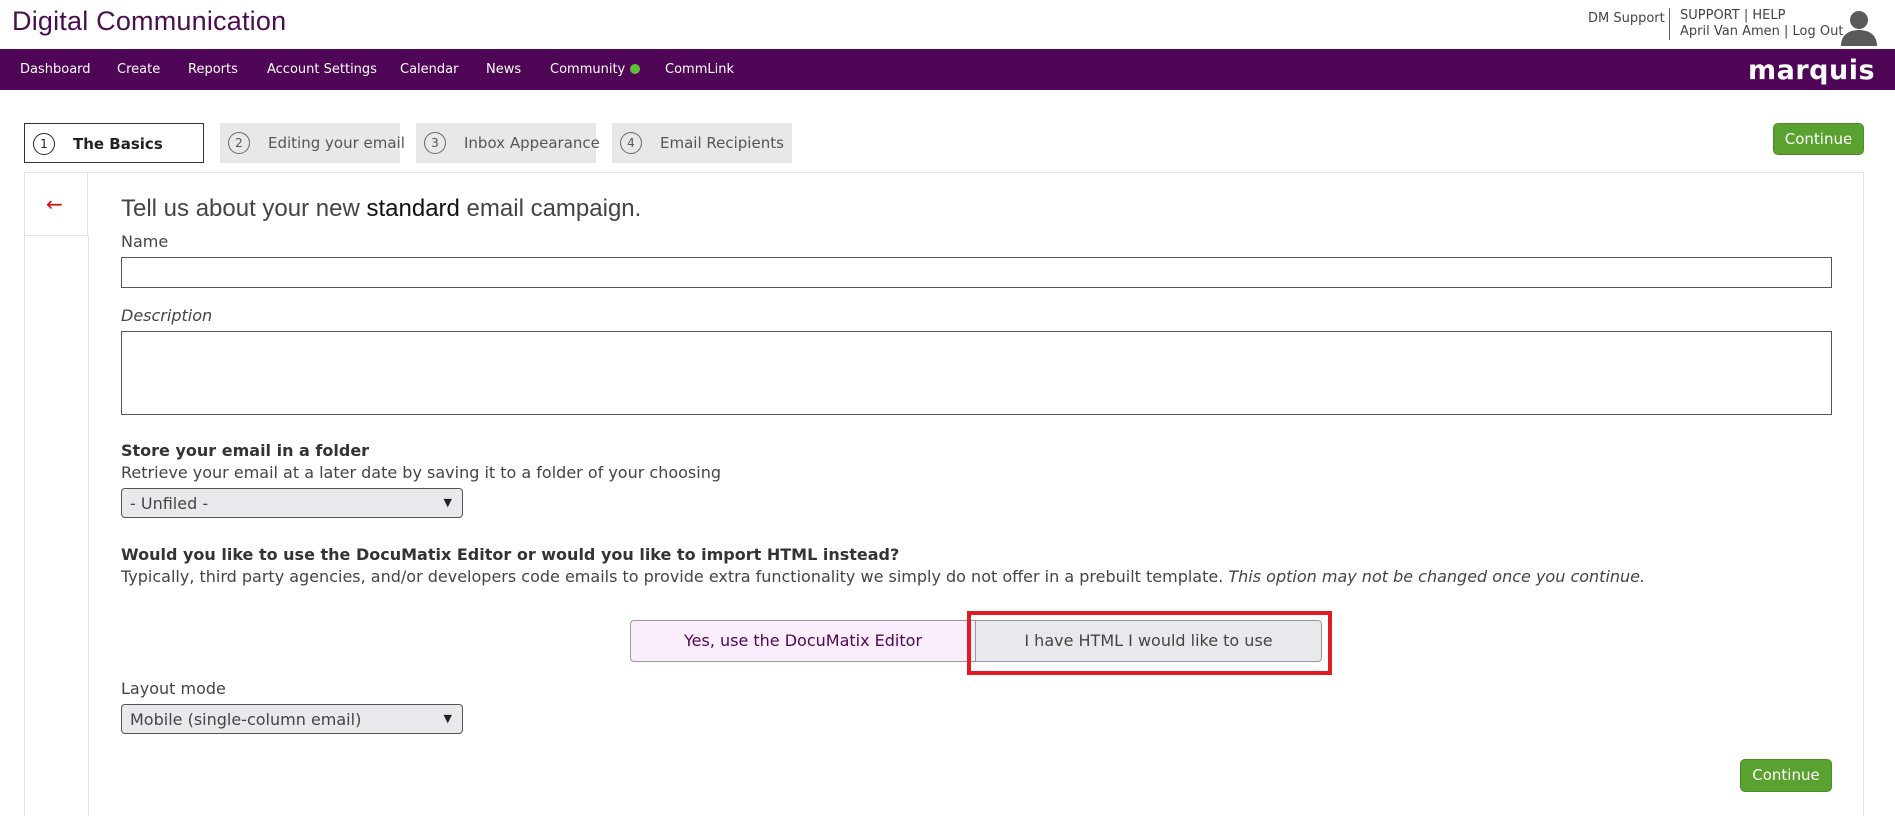 The image size is (1895, 816). I want to click on title-post: email campaign., so click(550, 208).